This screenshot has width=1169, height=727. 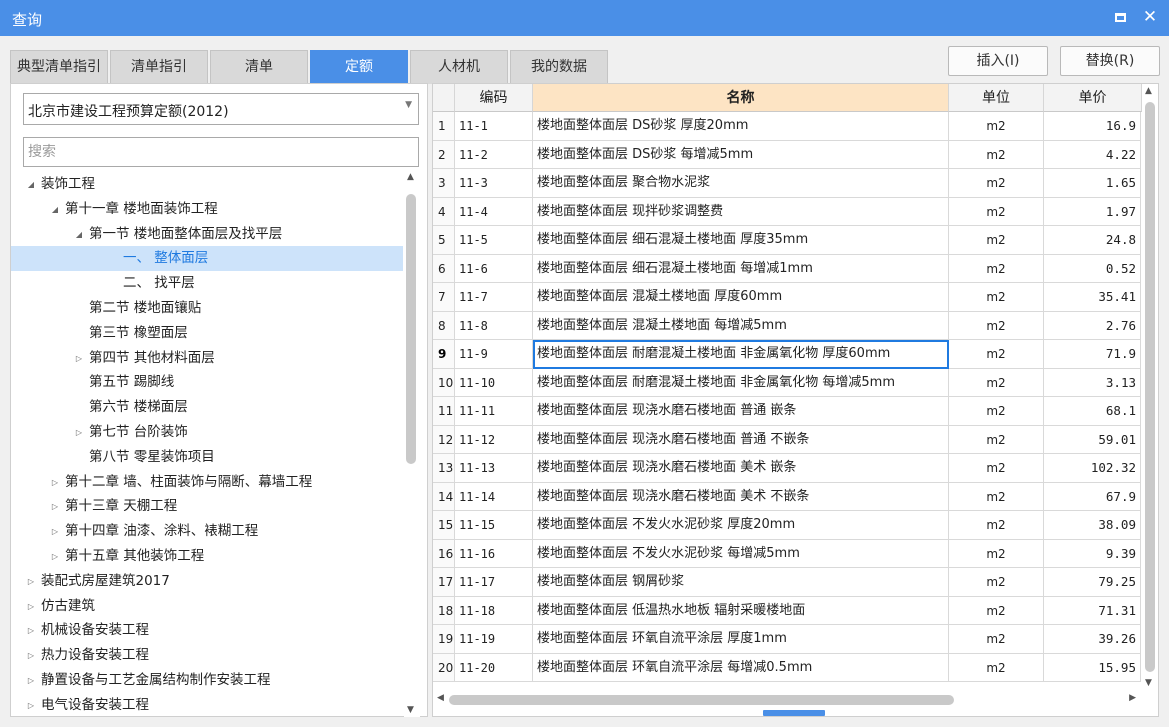 I want to click on tab-typical-bill-guide: 典型清单指引, so click(x=59, y=67).